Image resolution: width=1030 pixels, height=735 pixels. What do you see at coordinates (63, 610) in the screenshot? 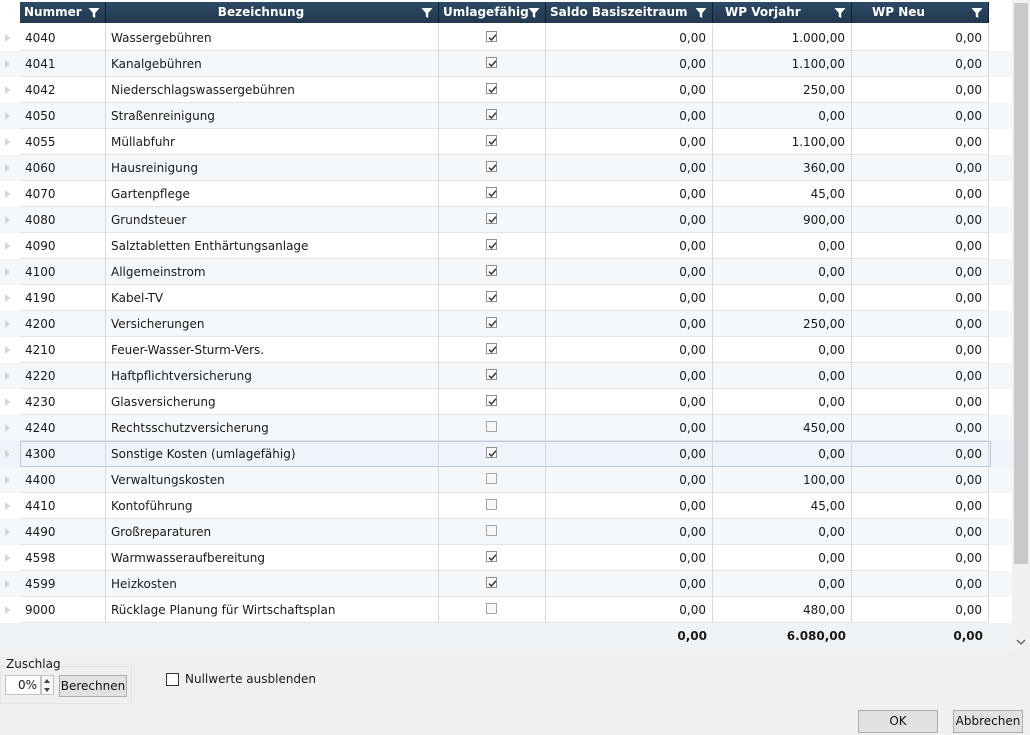
I see `cell-nummer: 9000` at bounding box center [63, 610].